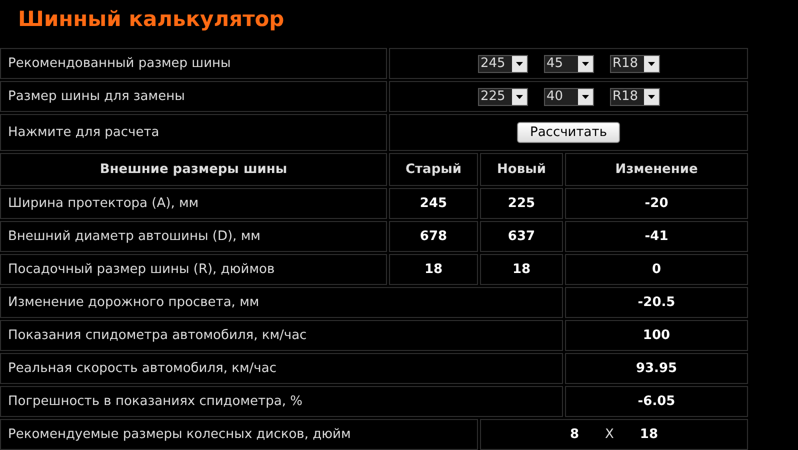 The width and height of the screenshot is (798, 450). I want to click on result-value: 93.95, so click(657, 368).